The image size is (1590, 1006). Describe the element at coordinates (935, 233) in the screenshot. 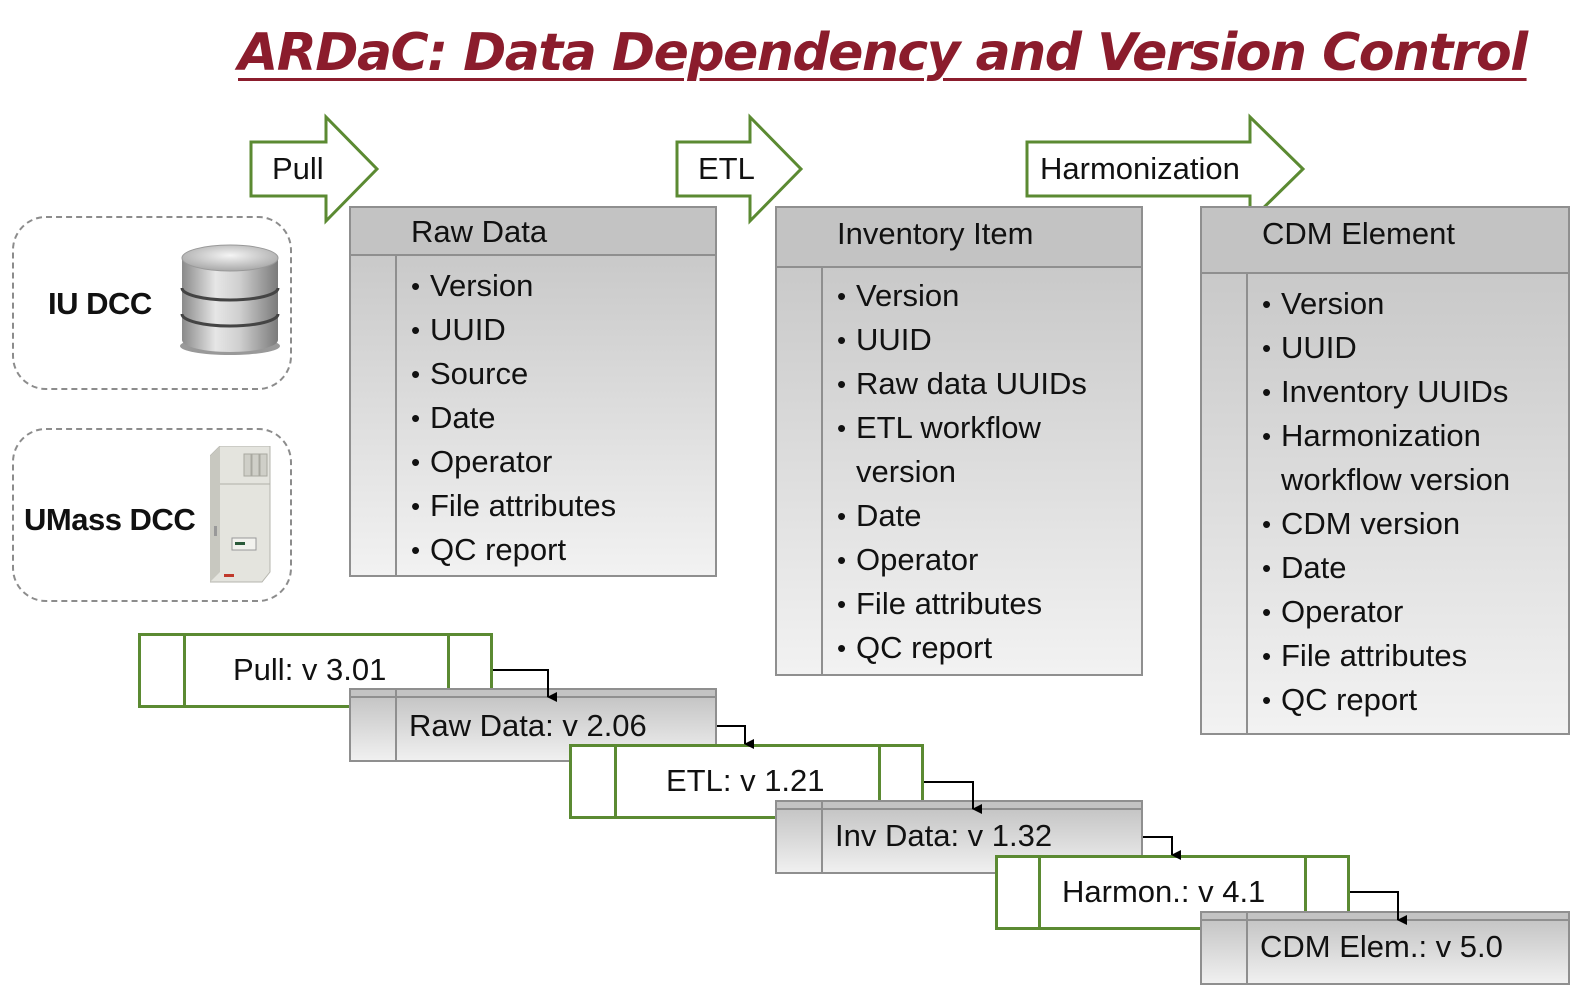

I see `entity-title: Inventory Item` at that location.